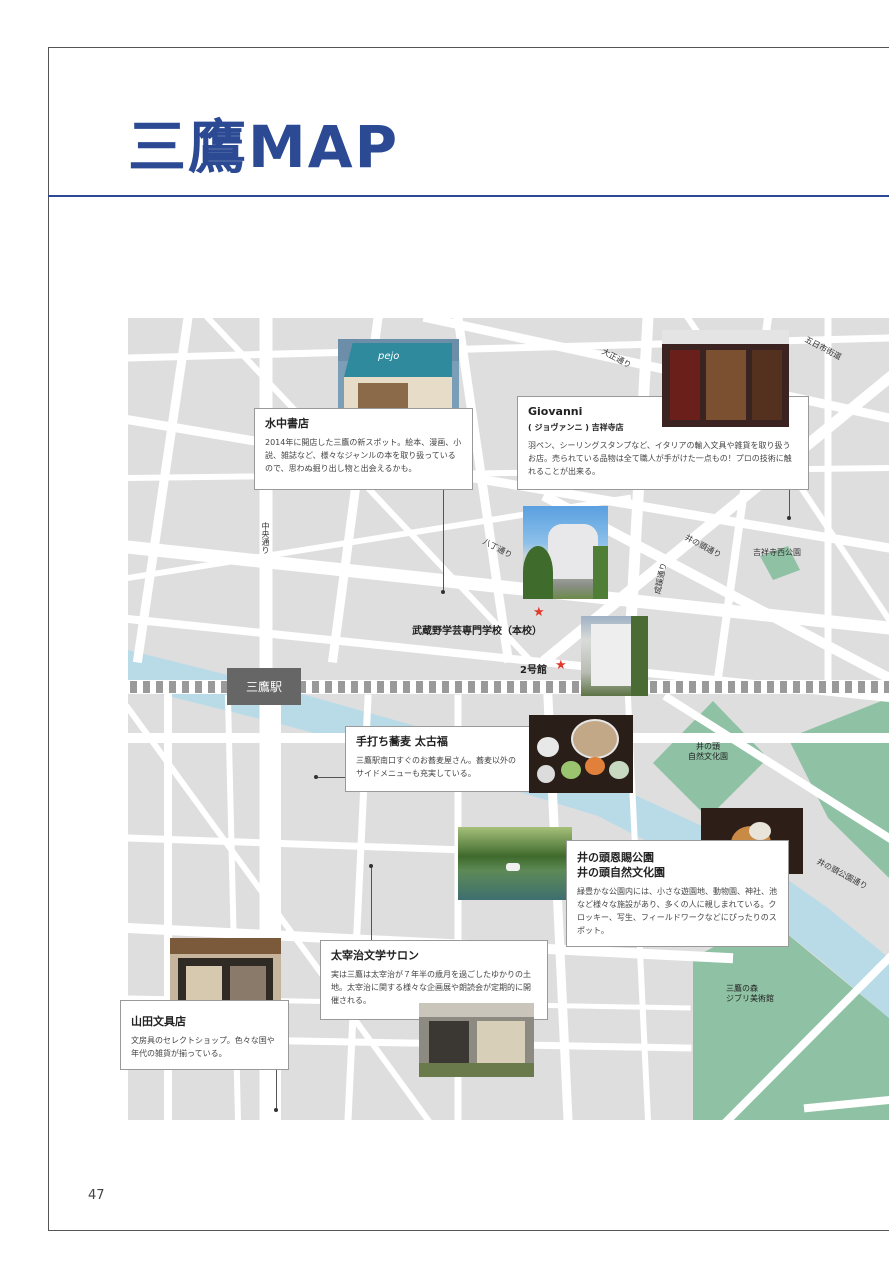 The height and width of the screenshot is (1280, 889). I want to click on card-yamada-body: 文房具のセレクトショップ。色々な国や年代の雑貨が揃っている。, so click(203, 1047).